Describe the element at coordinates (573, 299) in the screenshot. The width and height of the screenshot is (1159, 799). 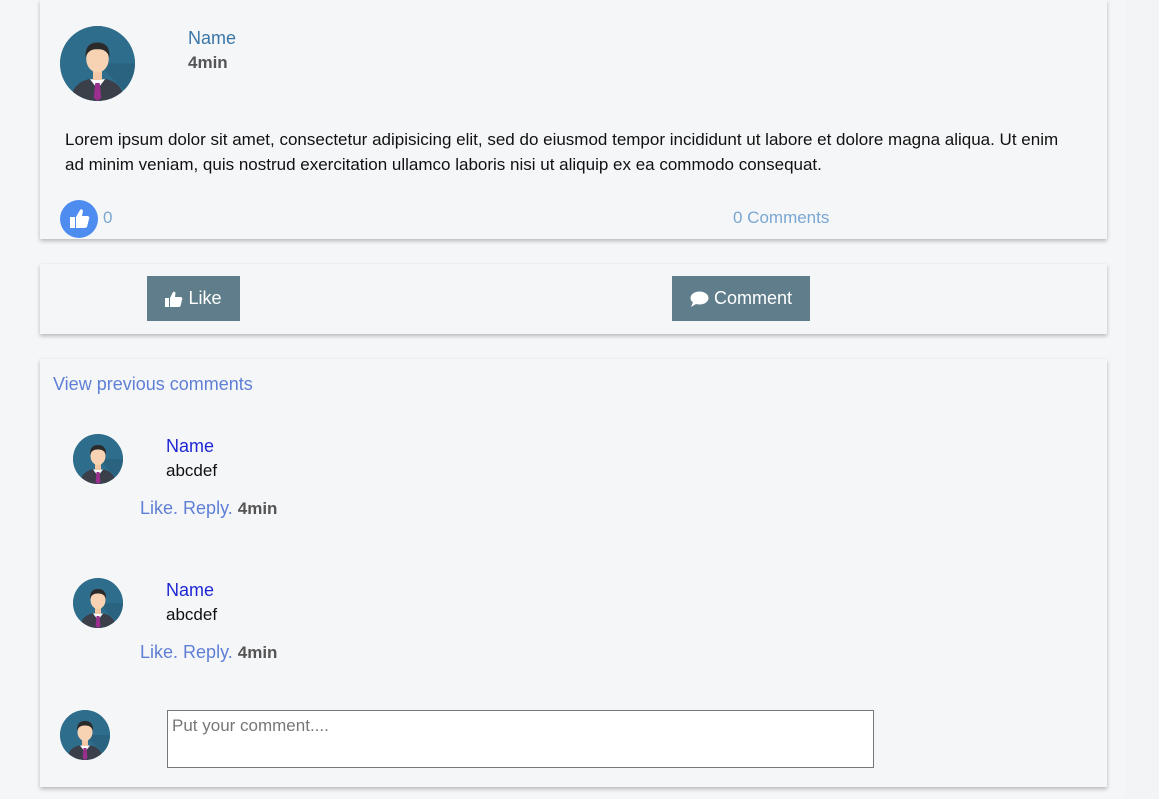
I see `post-action-bar: Like Comment` at that location.